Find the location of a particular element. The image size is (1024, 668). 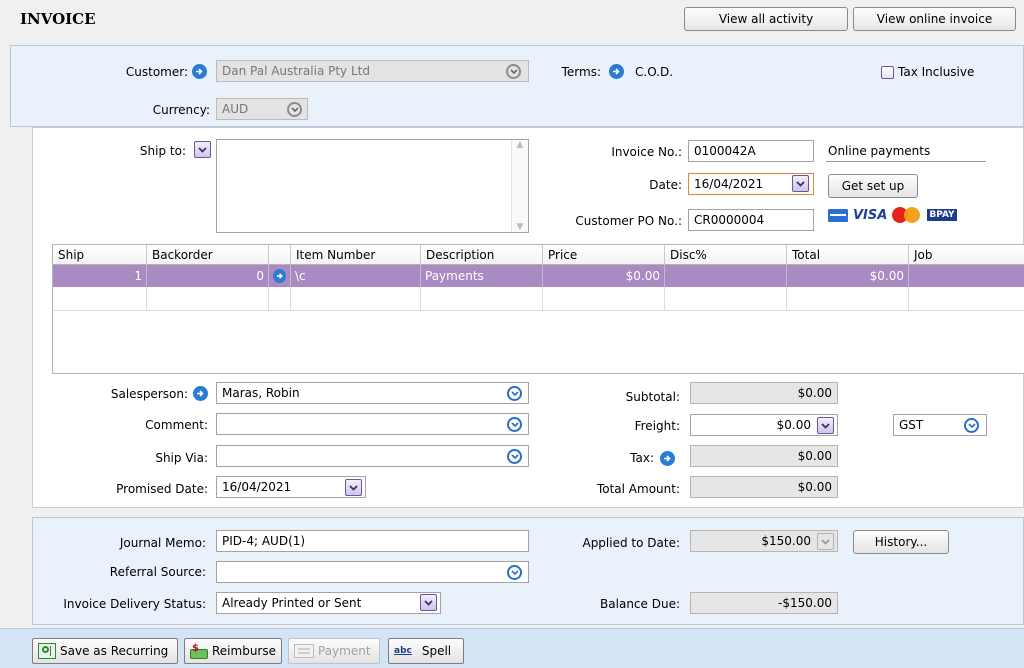

tax-inclusive-label: Tax Inclusive is located at coordinates (936, 72).